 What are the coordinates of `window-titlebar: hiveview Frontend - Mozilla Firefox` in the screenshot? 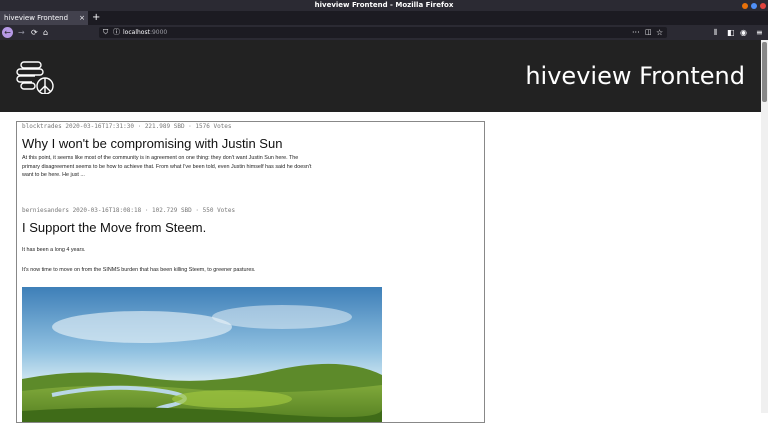 It's located at (384, 5).